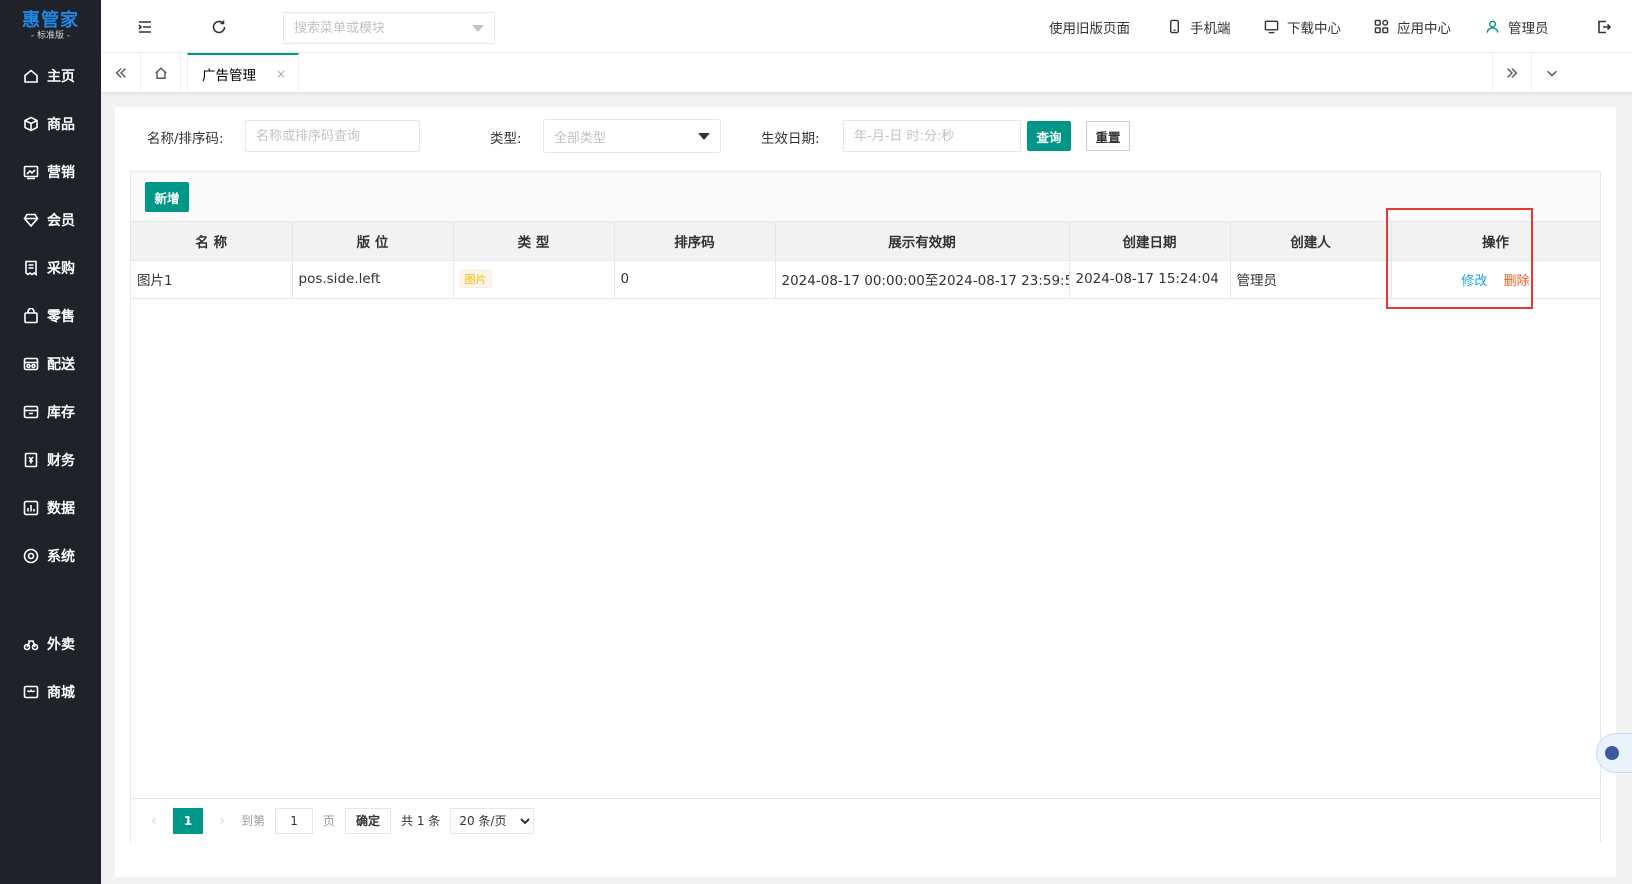 The width and height of the screenshot is (1632, 884). What do you see at coordinates (31, 460) in the screenshot?
I see `finance-icon` at bounding box center [31, 460].